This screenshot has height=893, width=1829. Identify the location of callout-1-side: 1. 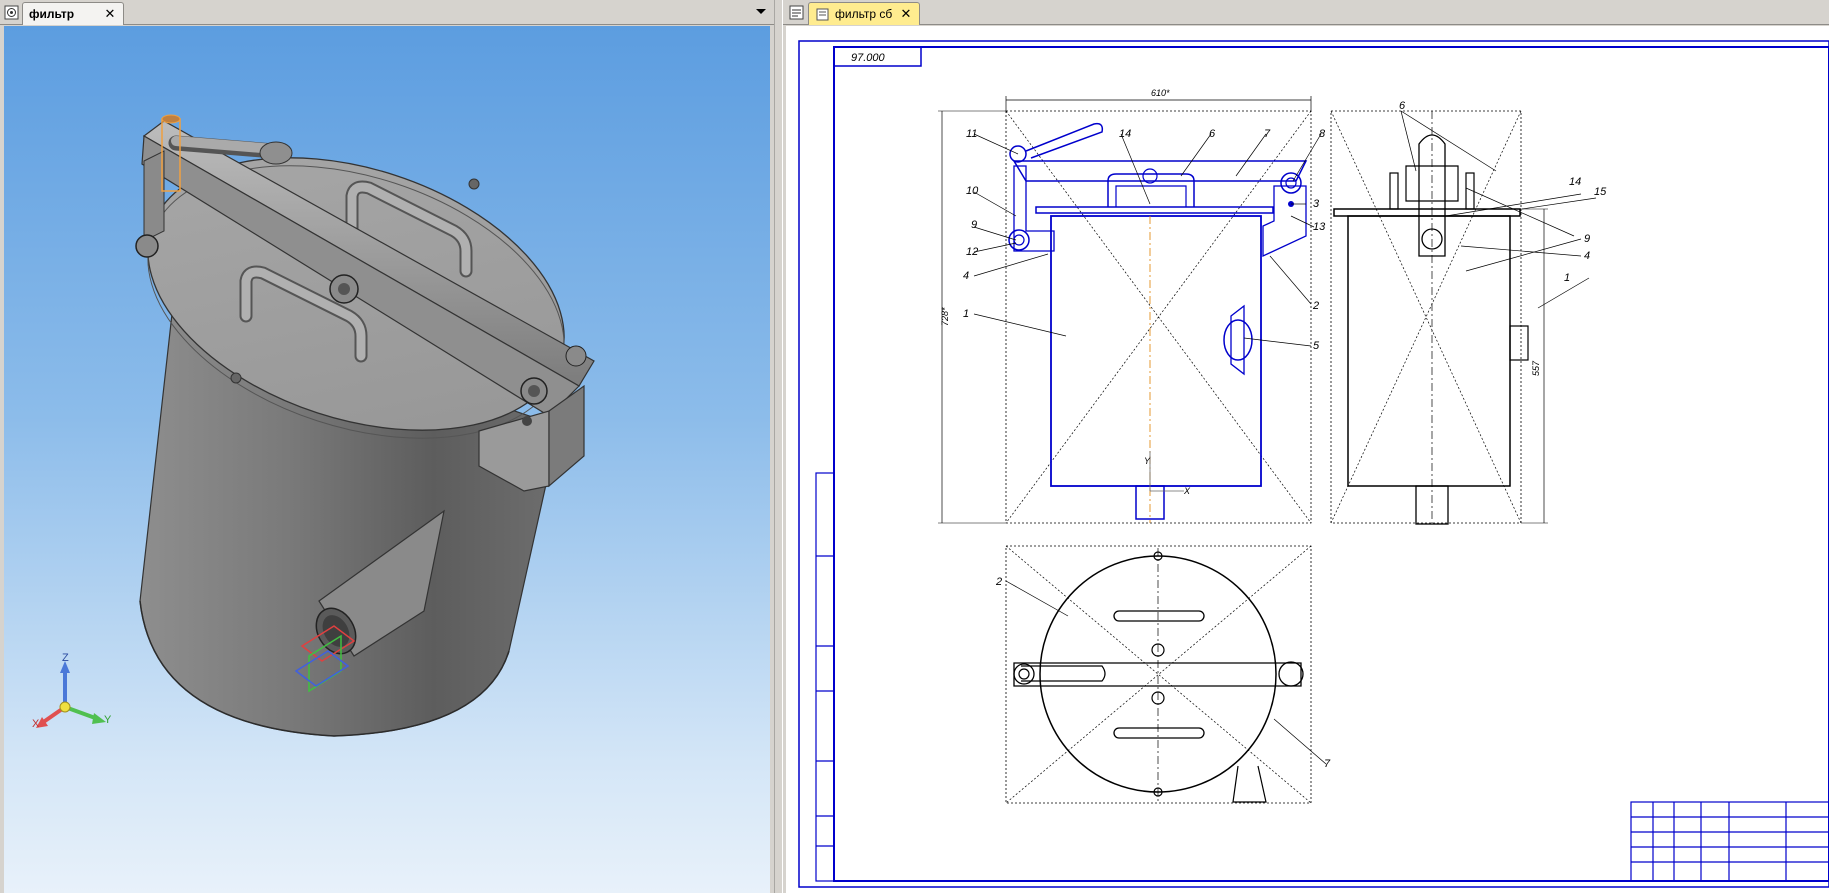
(1567, 278).